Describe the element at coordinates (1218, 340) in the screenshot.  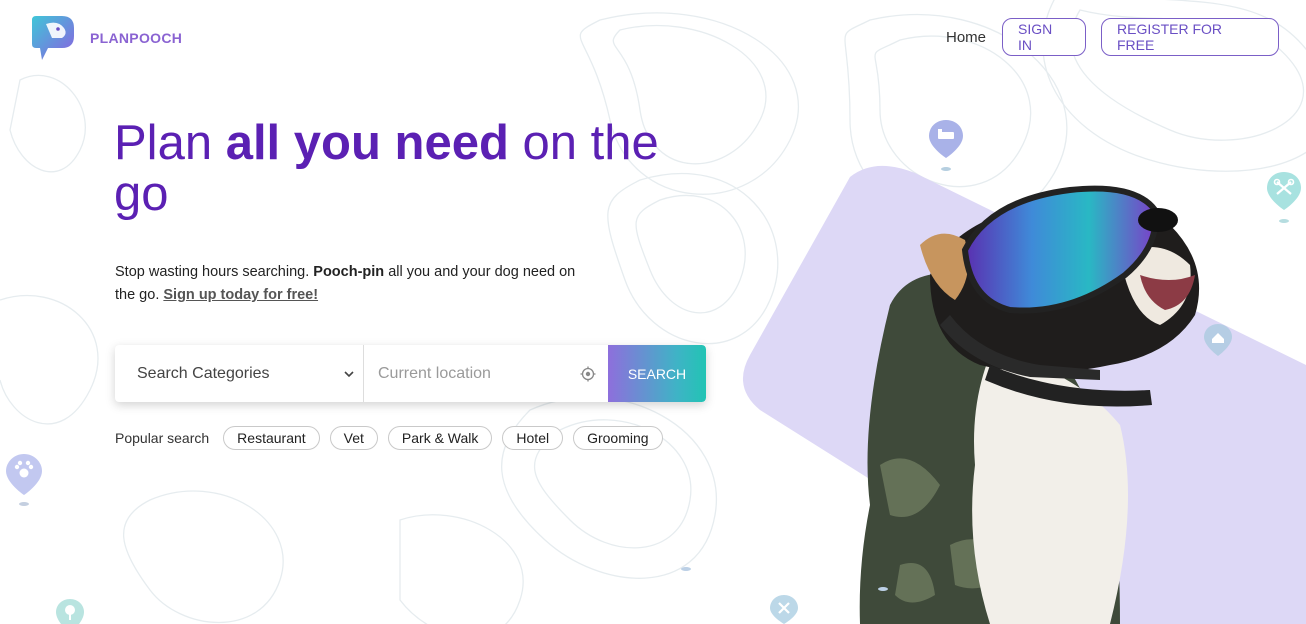
I see `home-pin-icon` at that location.